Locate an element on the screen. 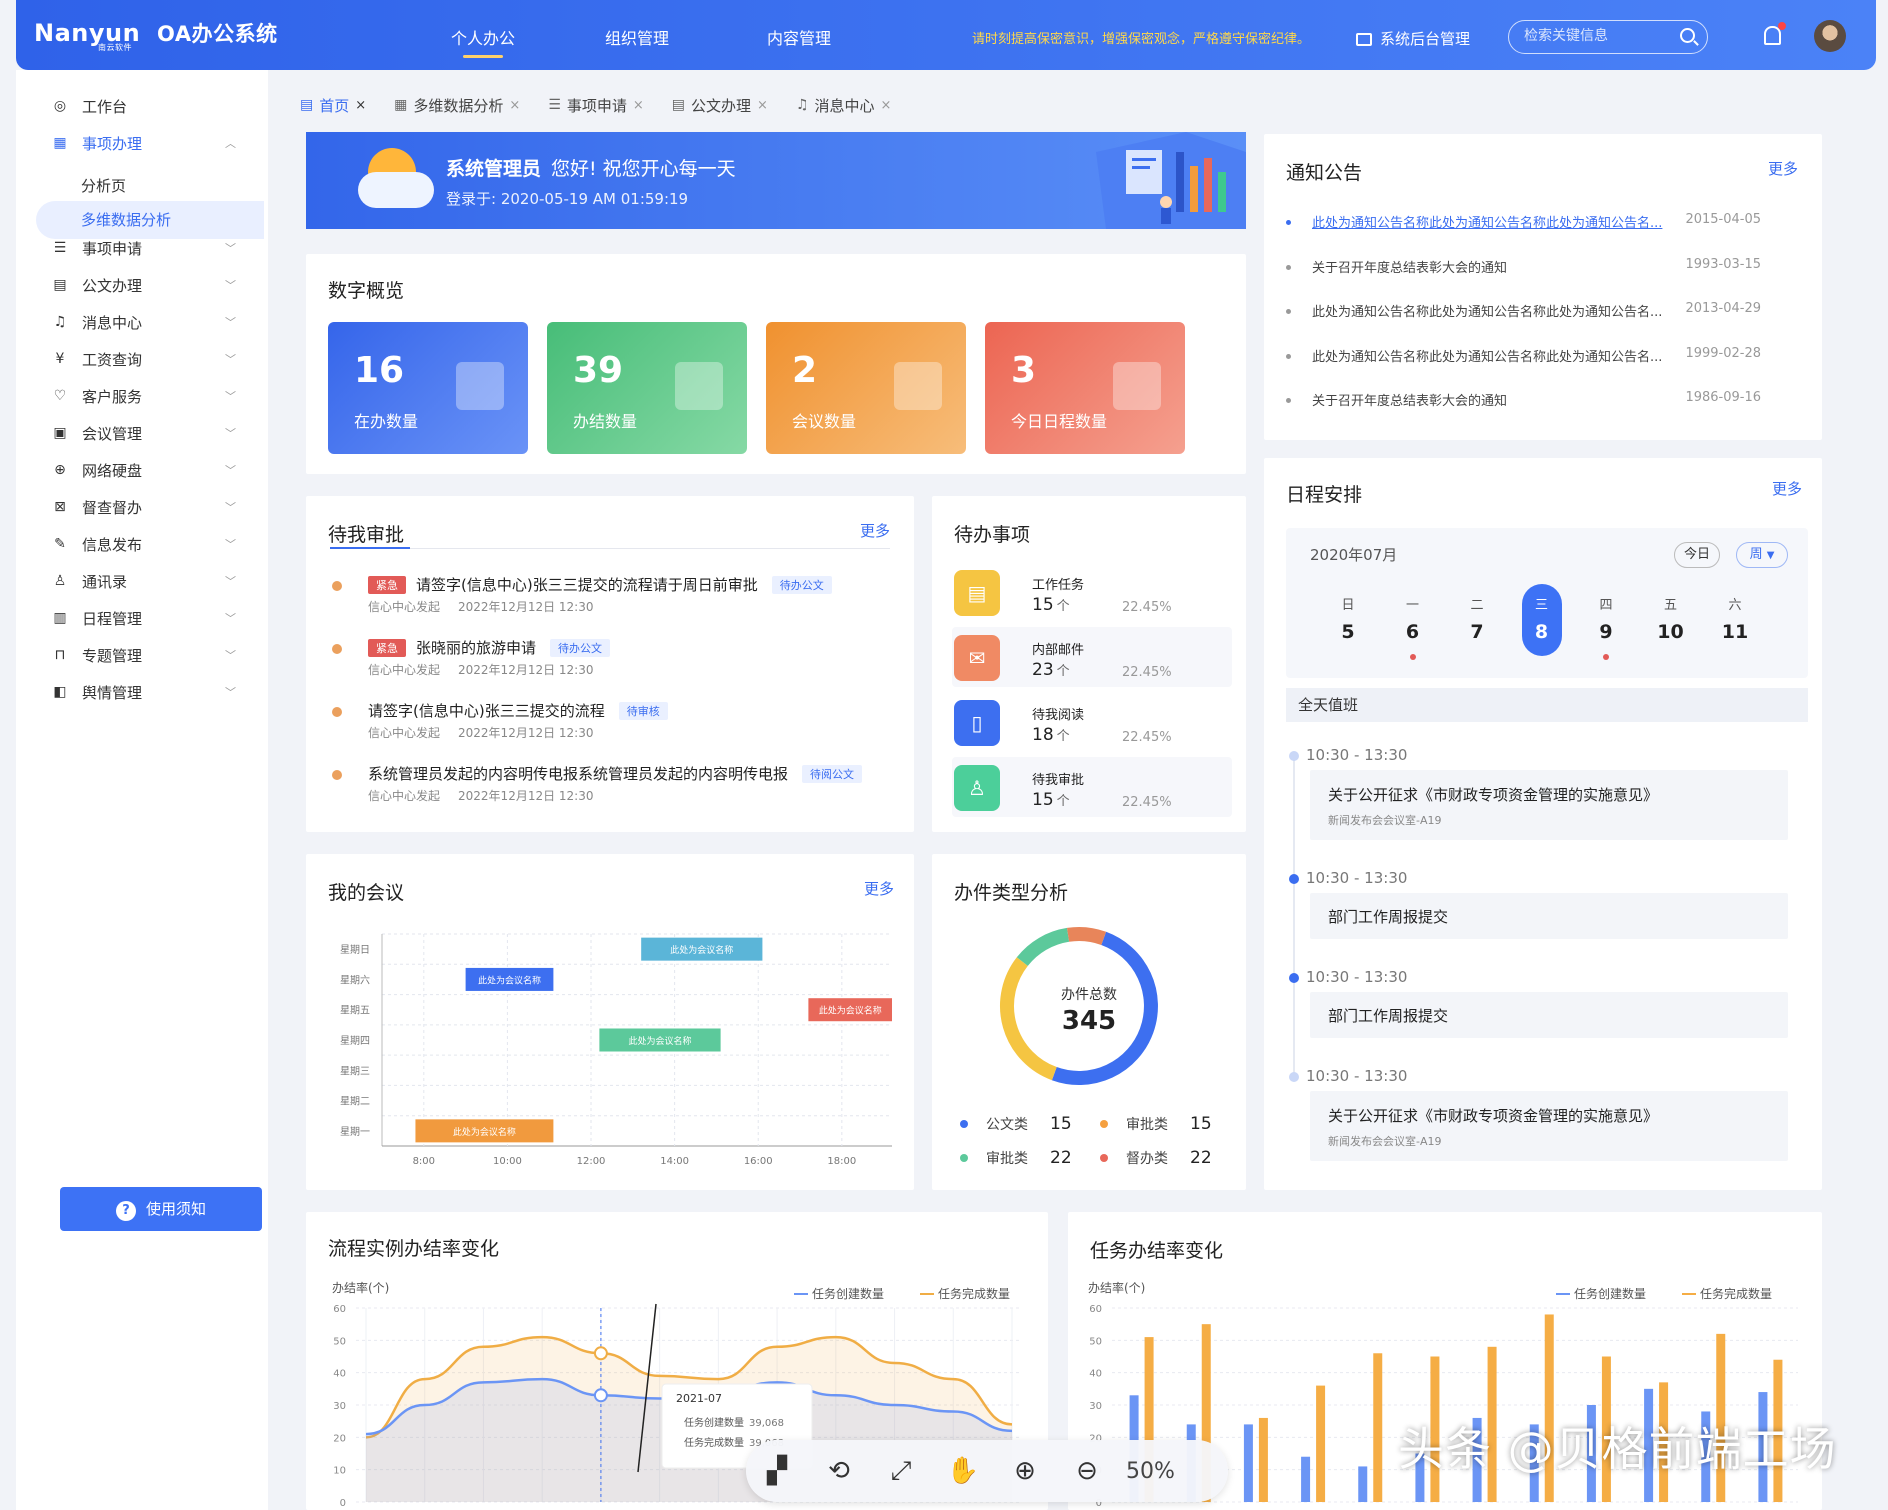  todo-item: ✉ 内部邮件 23 个 22.45% is located at coordinates (1092, 657).